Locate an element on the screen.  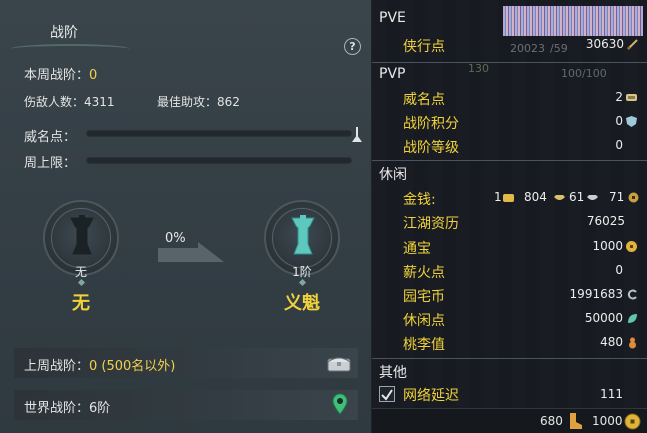
kills-label: 伤敌人数： is located at coordinates (54, 102).